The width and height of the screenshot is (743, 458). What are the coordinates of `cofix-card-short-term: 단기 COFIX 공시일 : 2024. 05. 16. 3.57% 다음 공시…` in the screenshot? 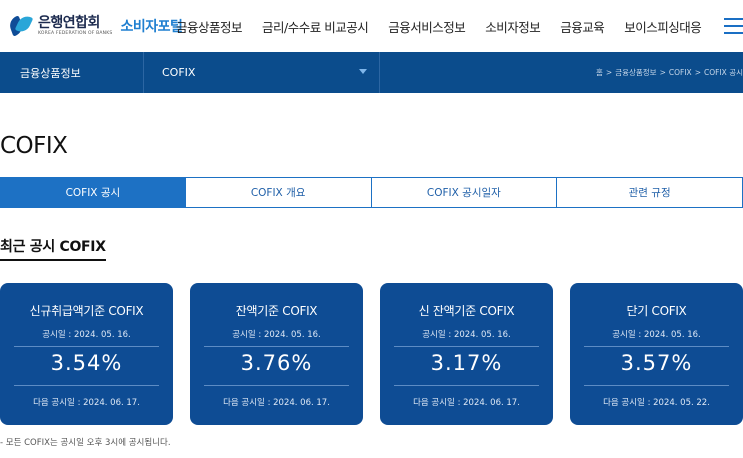 It's located at (656, 354).